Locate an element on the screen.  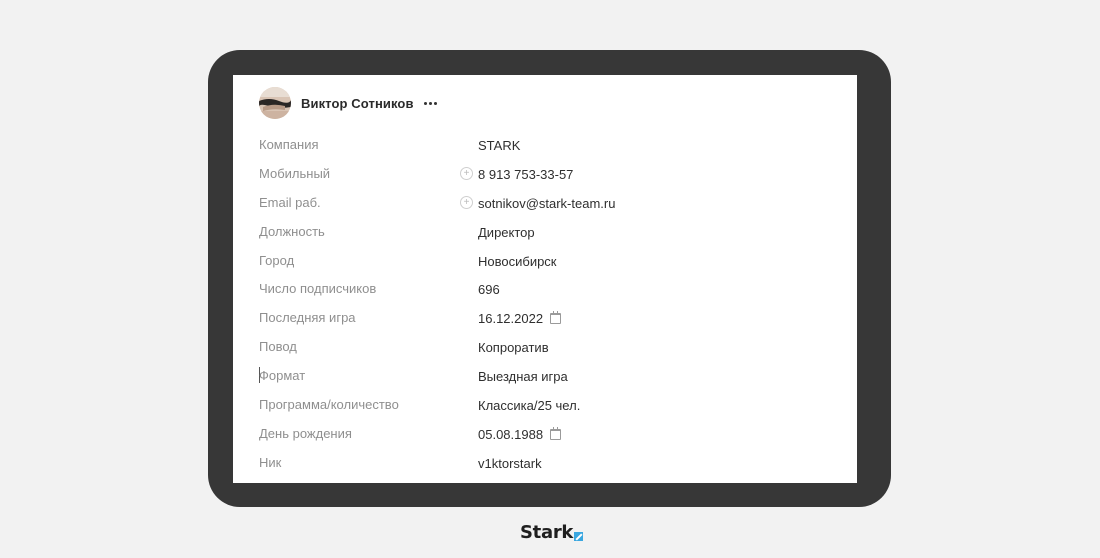
avatar is located at coordinates (275, 103).